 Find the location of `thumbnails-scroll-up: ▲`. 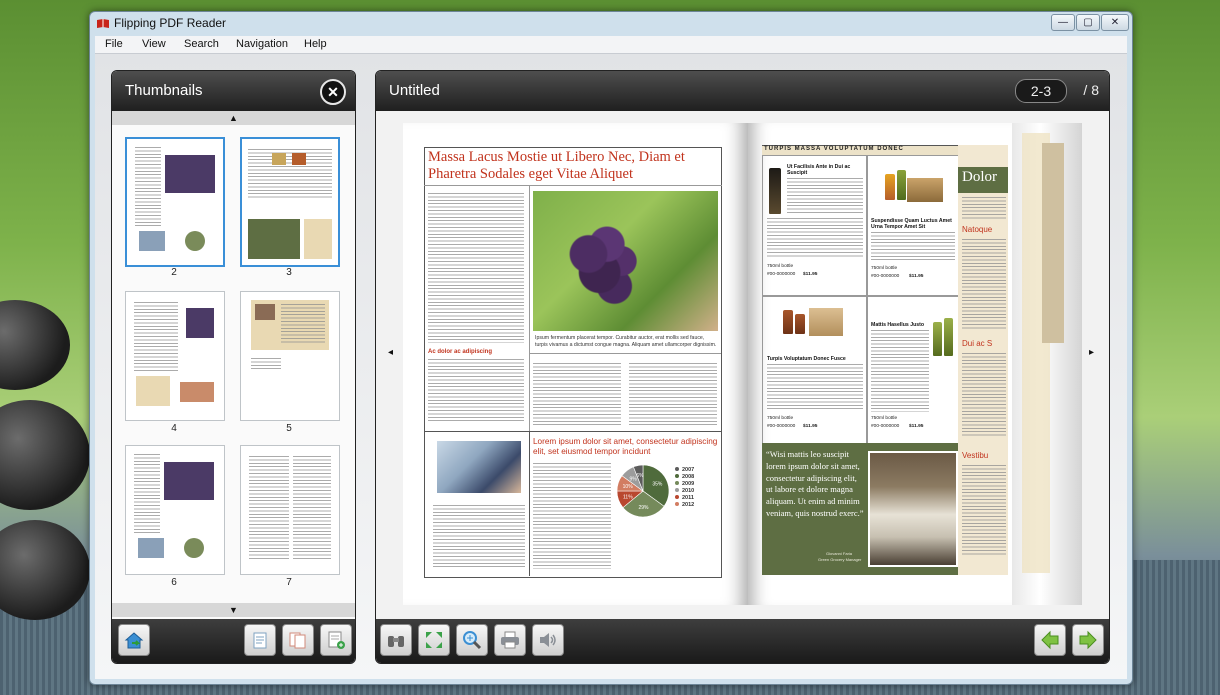

thumbnails-scroll-up: ▲ is located at coordinates (233, 118).